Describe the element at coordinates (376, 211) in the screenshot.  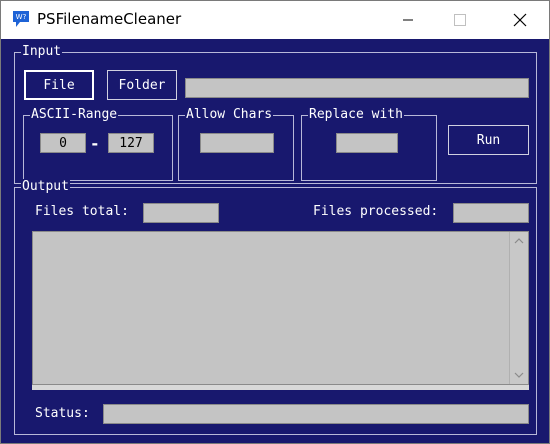
I see `files-processed-label: Files processed:` at that location.